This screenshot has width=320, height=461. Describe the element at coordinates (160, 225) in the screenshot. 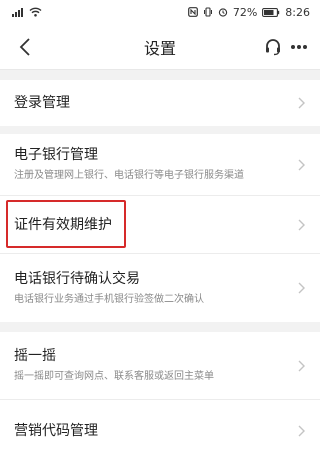

I see `menu-item-id-validity-maintenance: 证件有效期维护` at that location.